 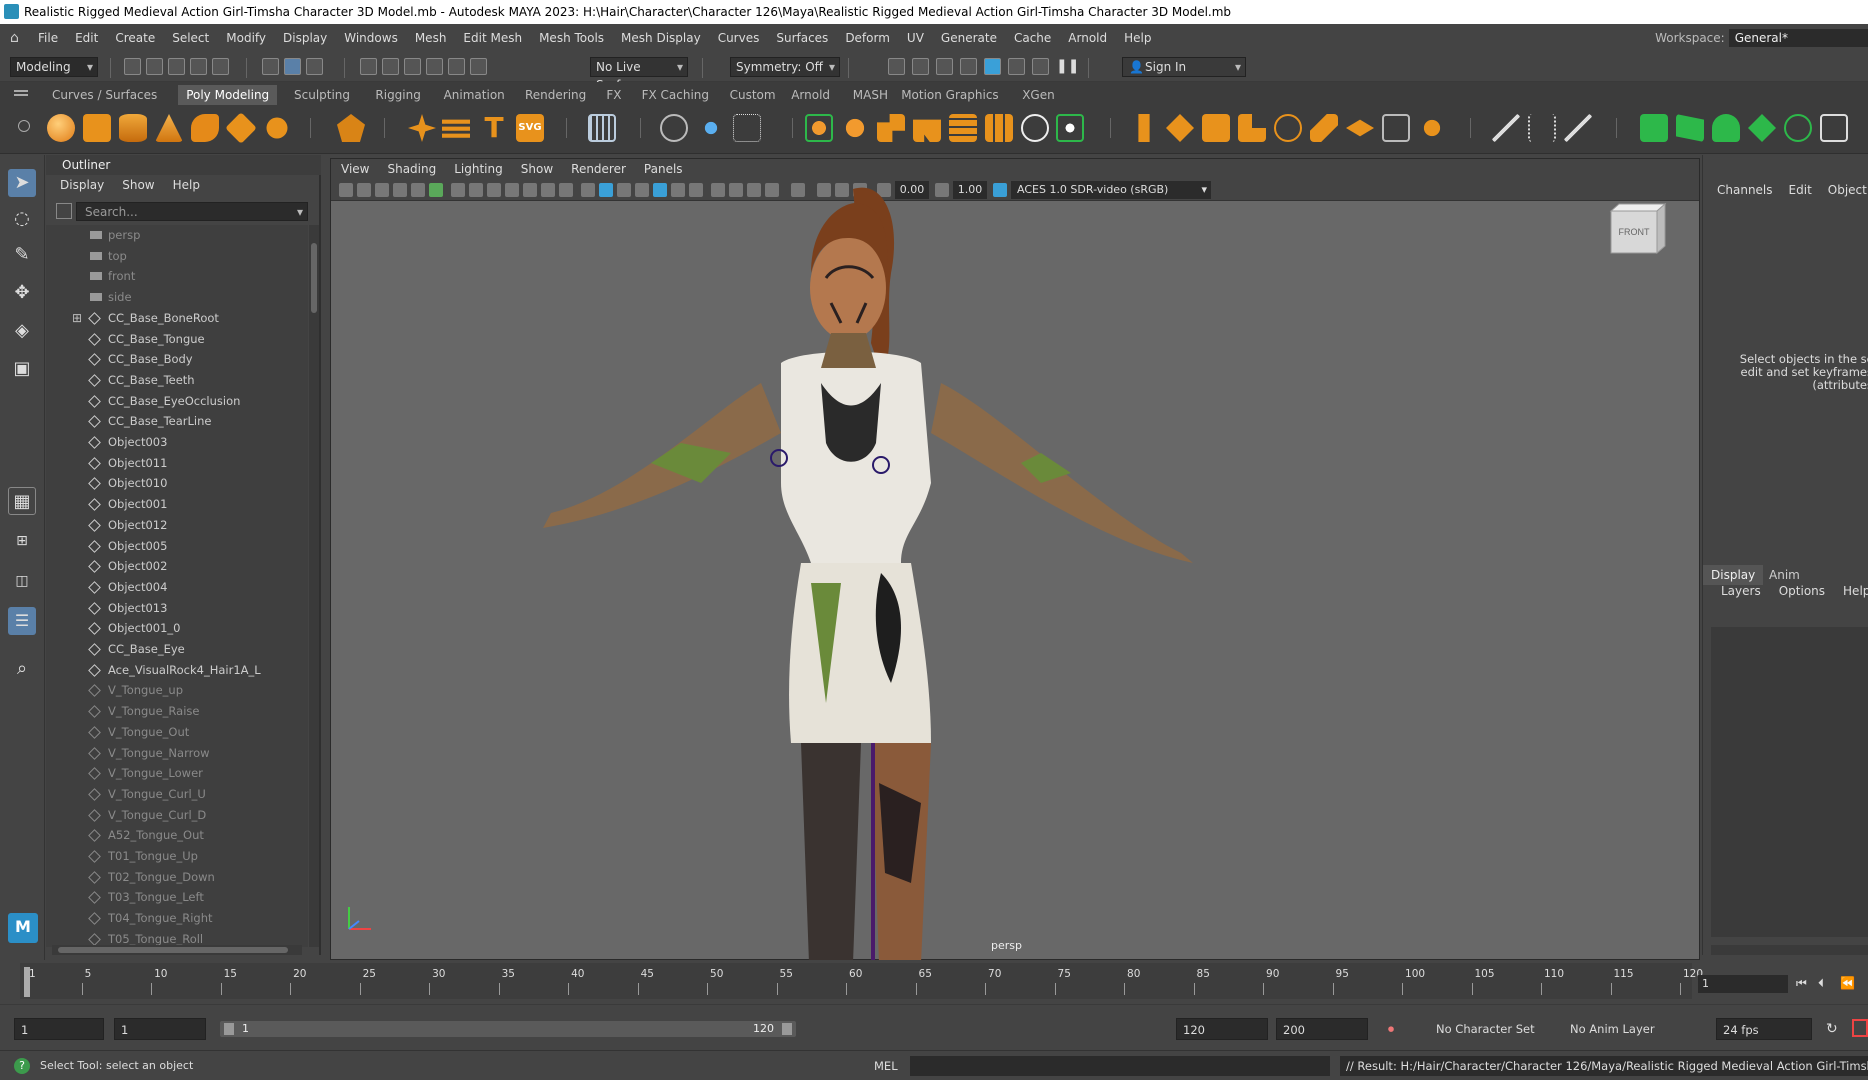 What do you see at coordinates (177, 297) in the screenshot?
I see `outliner-item: side` at bounding box center [177, 297].